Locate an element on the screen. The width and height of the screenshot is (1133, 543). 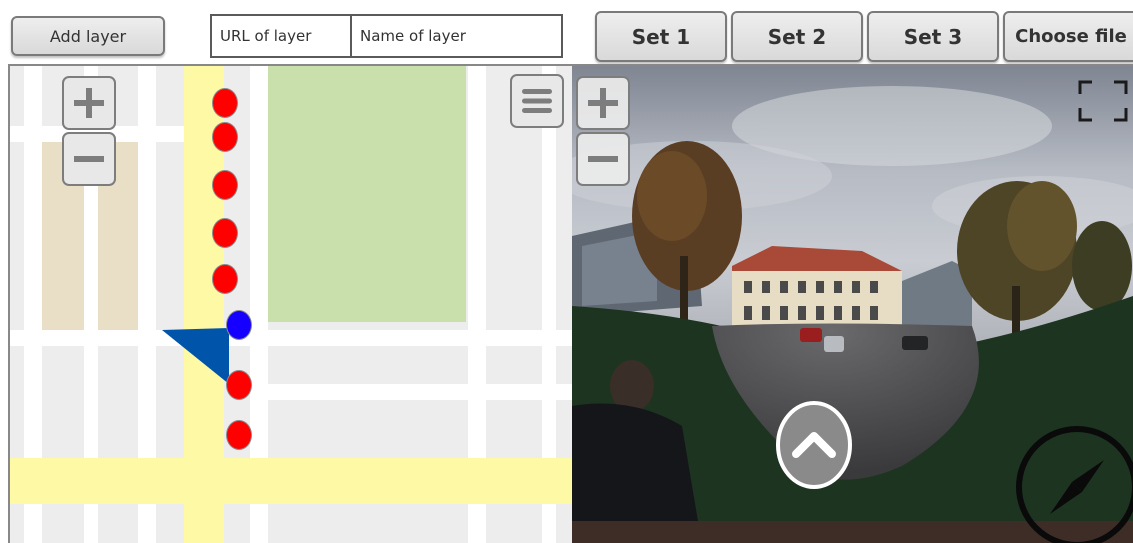
panorama-zoom-out-button is located at coordinates (603, 159).